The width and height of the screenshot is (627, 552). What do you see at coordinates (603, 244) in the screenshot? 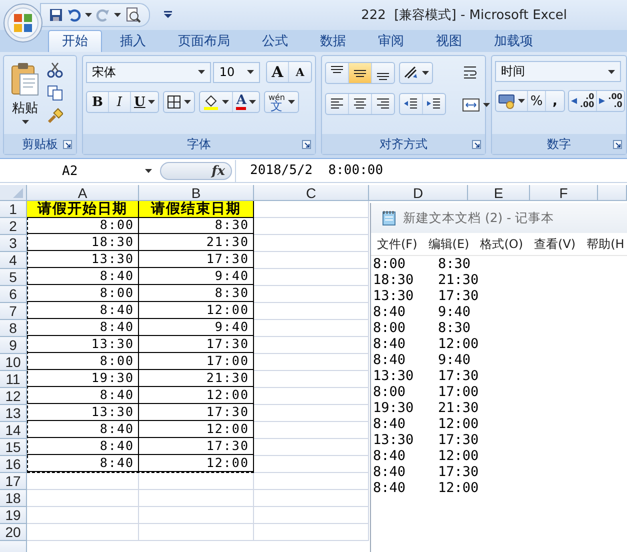
I see `menu-item: 帮助(H` at bounding box center [603, 244].